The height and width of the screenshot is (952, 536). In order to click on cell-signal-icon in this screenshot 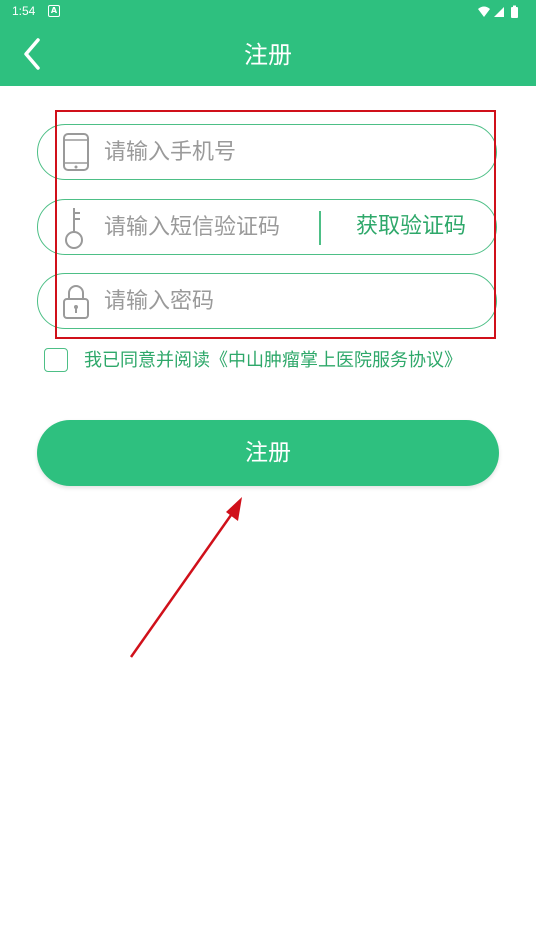, I will do `click(499, 12)`.